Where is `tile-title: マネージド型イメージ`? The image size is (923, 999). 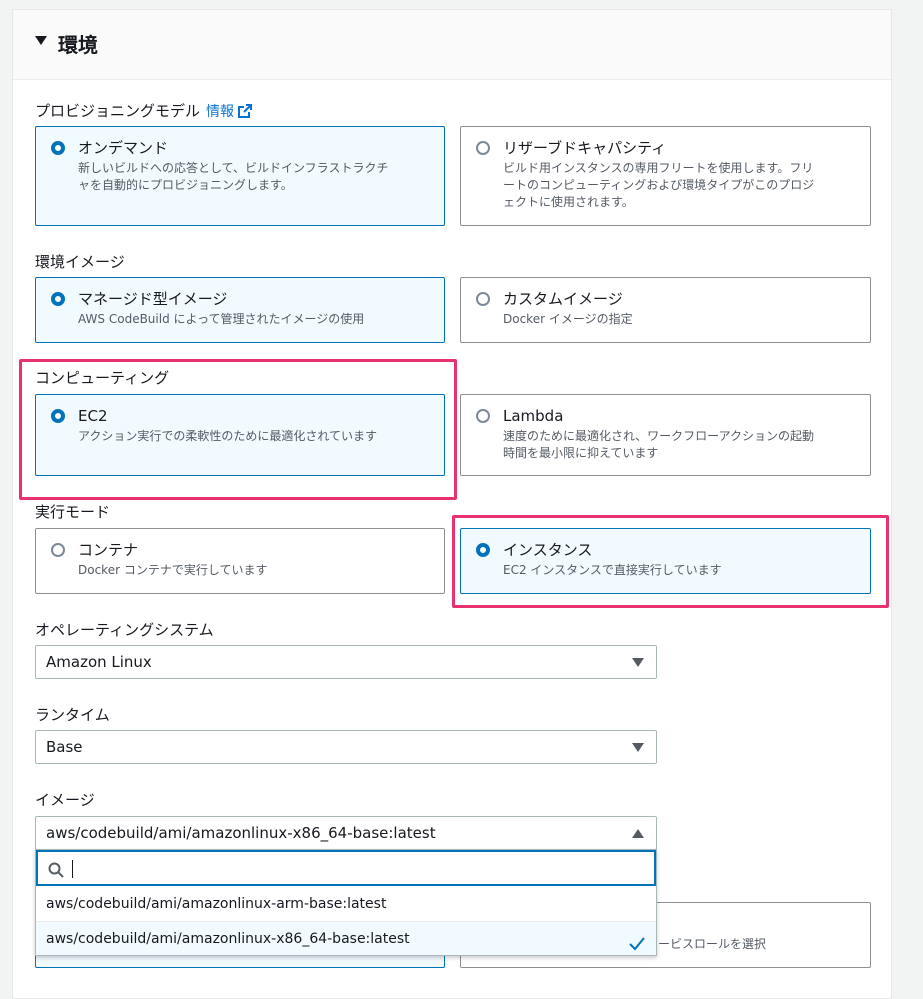 tile-title: マネージド型イメージ is located at coordinates (153, 299).